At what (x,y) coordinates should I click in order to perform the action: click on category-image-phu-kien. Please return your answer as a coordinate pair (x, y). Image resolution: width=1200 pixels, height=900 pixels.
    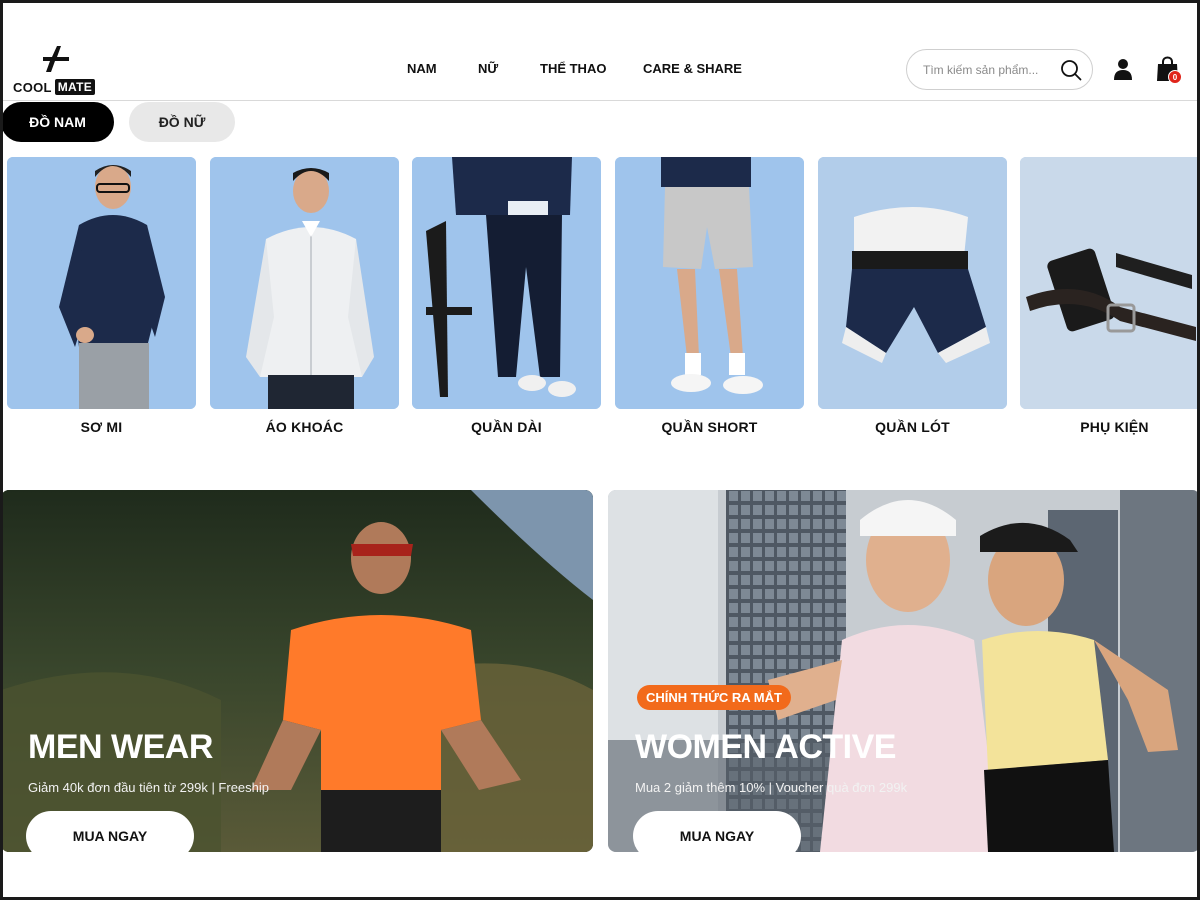
    Looking at the image, I should click on (1108, 283).